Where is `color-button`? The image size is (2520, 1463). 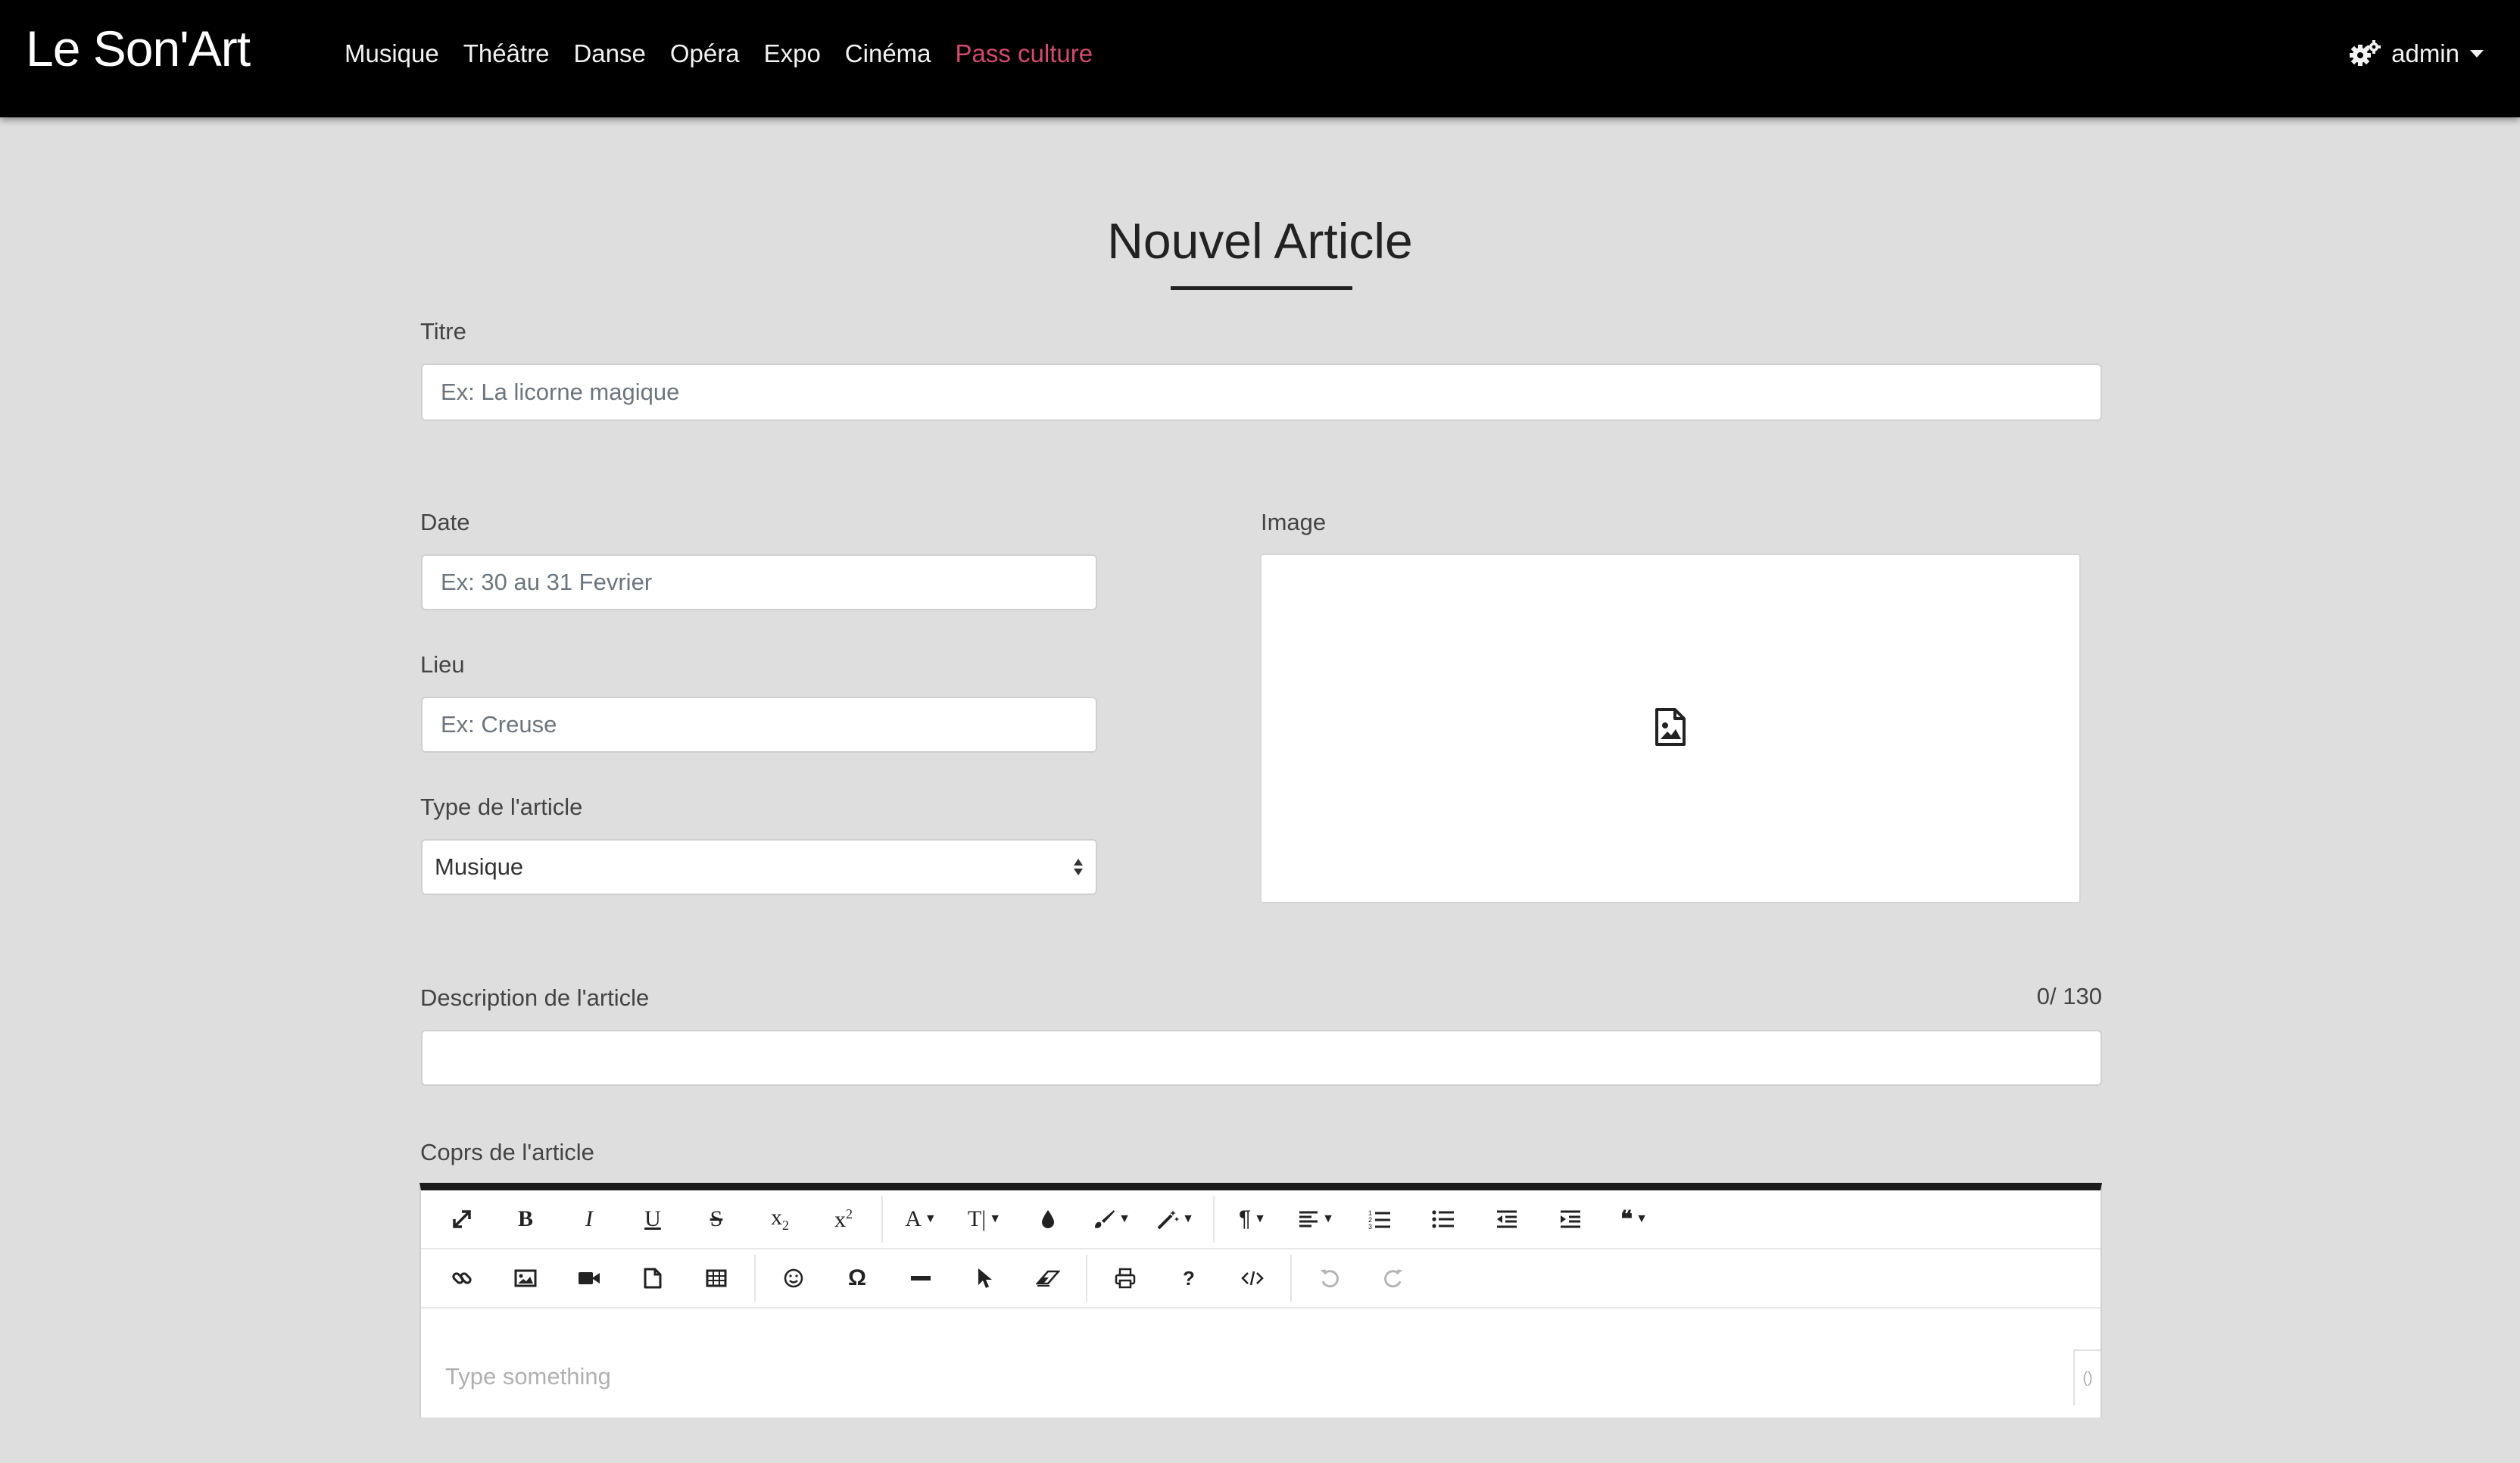
color-button is located at coordinates (1048, 1219).